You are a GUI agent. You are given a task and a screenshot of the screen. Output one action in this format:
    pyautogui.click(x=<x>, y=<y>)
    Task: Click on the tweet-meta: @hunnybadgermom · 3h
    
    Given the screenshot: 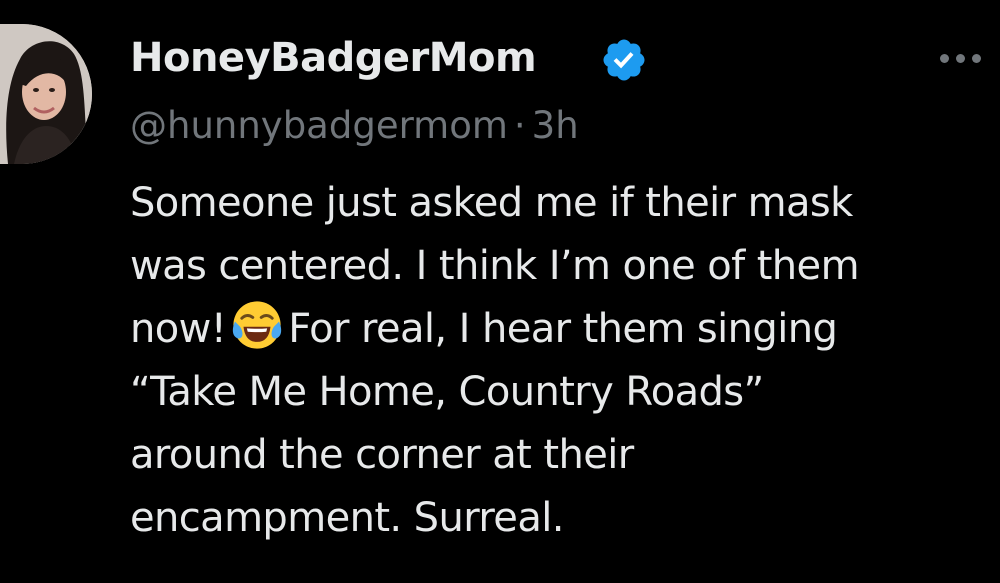 What is the action you would take?
    pyautogui.click(x=354, y=126)
    